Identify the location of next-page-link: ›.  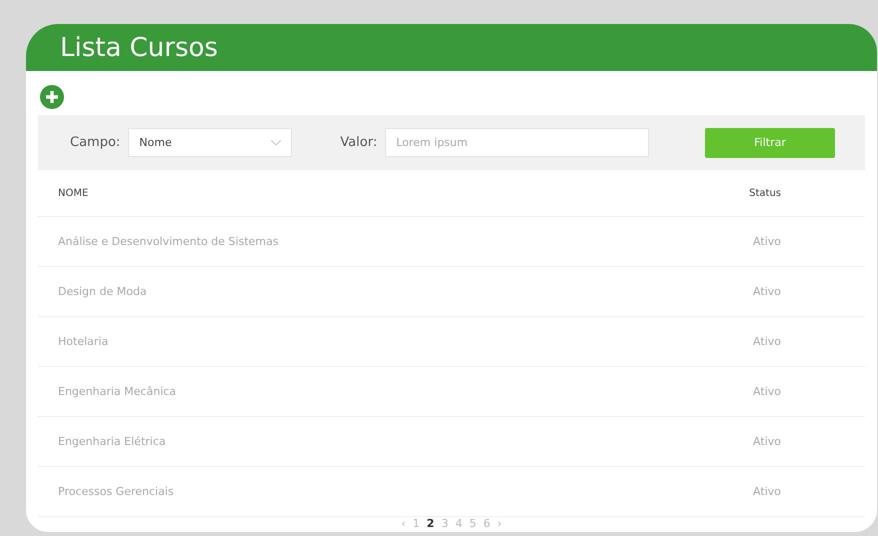
(499, 523).